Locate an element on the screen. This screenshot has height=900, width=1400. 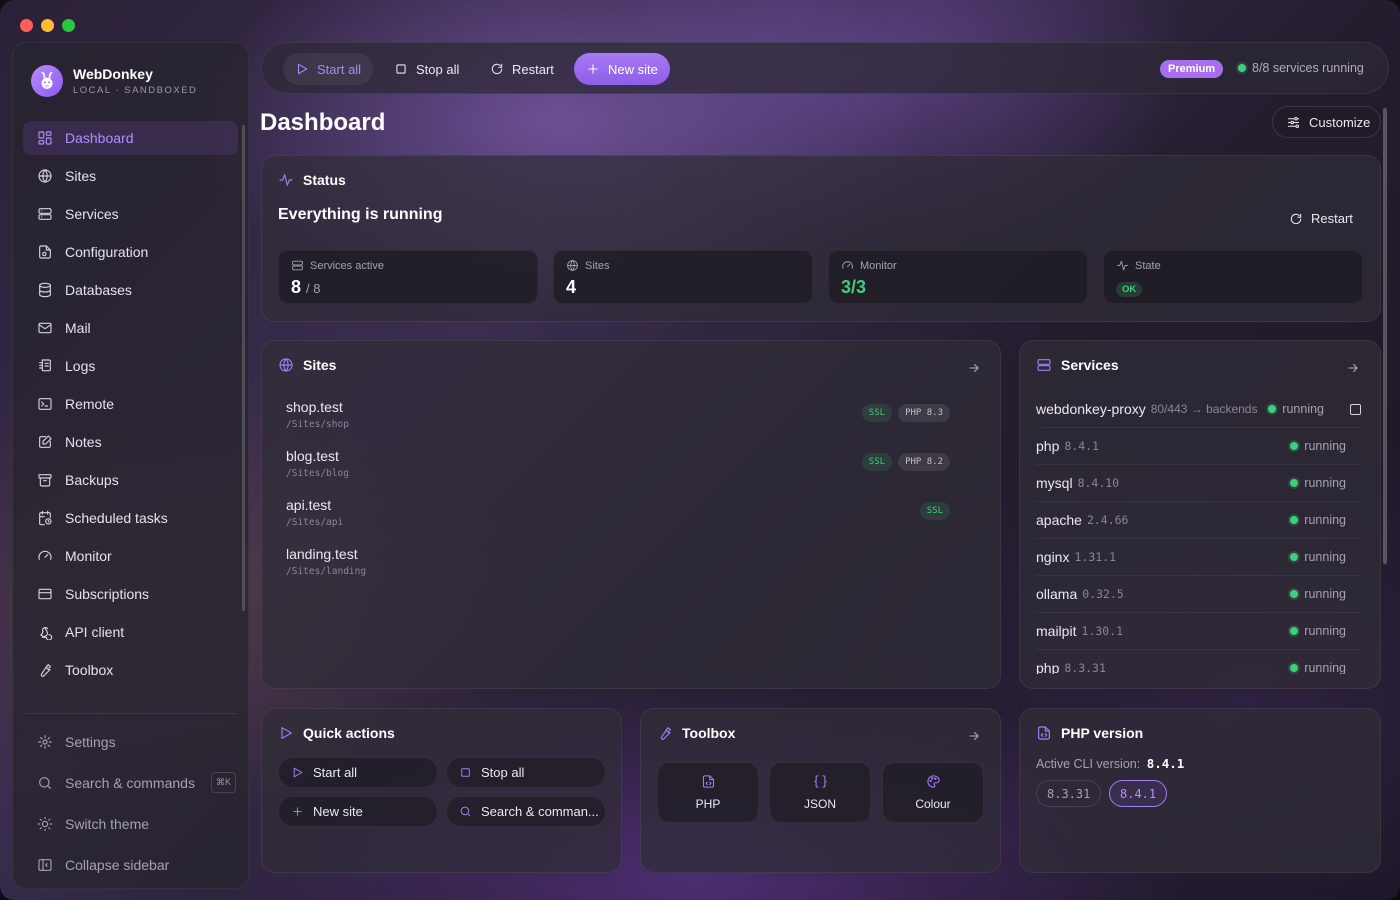
sidebar-item-mail: Mail is located at coordinates (130, 328).